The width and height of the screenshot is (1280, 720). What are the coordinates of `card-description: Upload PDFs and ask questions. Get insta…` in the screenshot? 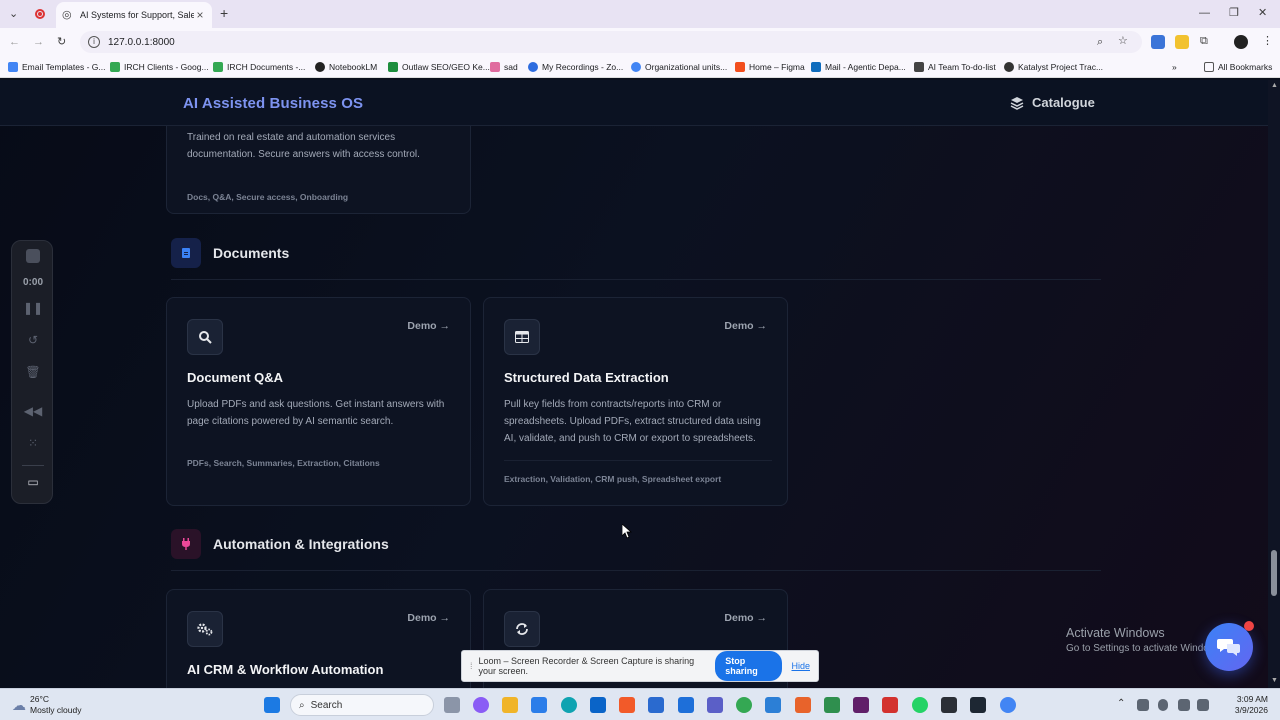 It's located at (316, 413).